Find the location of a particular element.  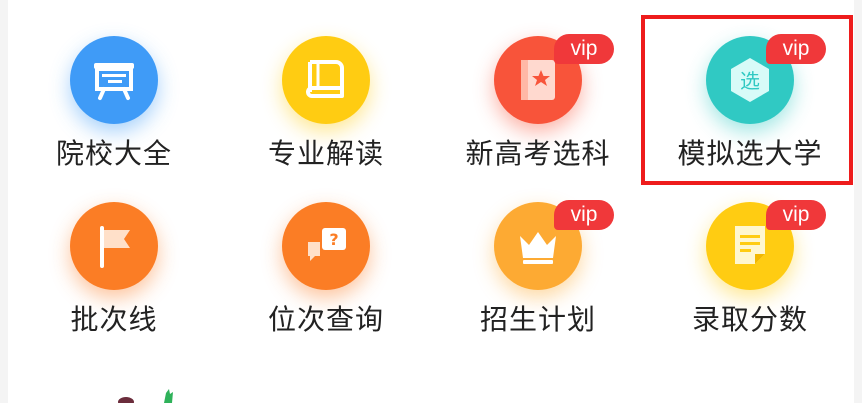

blackboard-icon is located at coordinates (114, 81).